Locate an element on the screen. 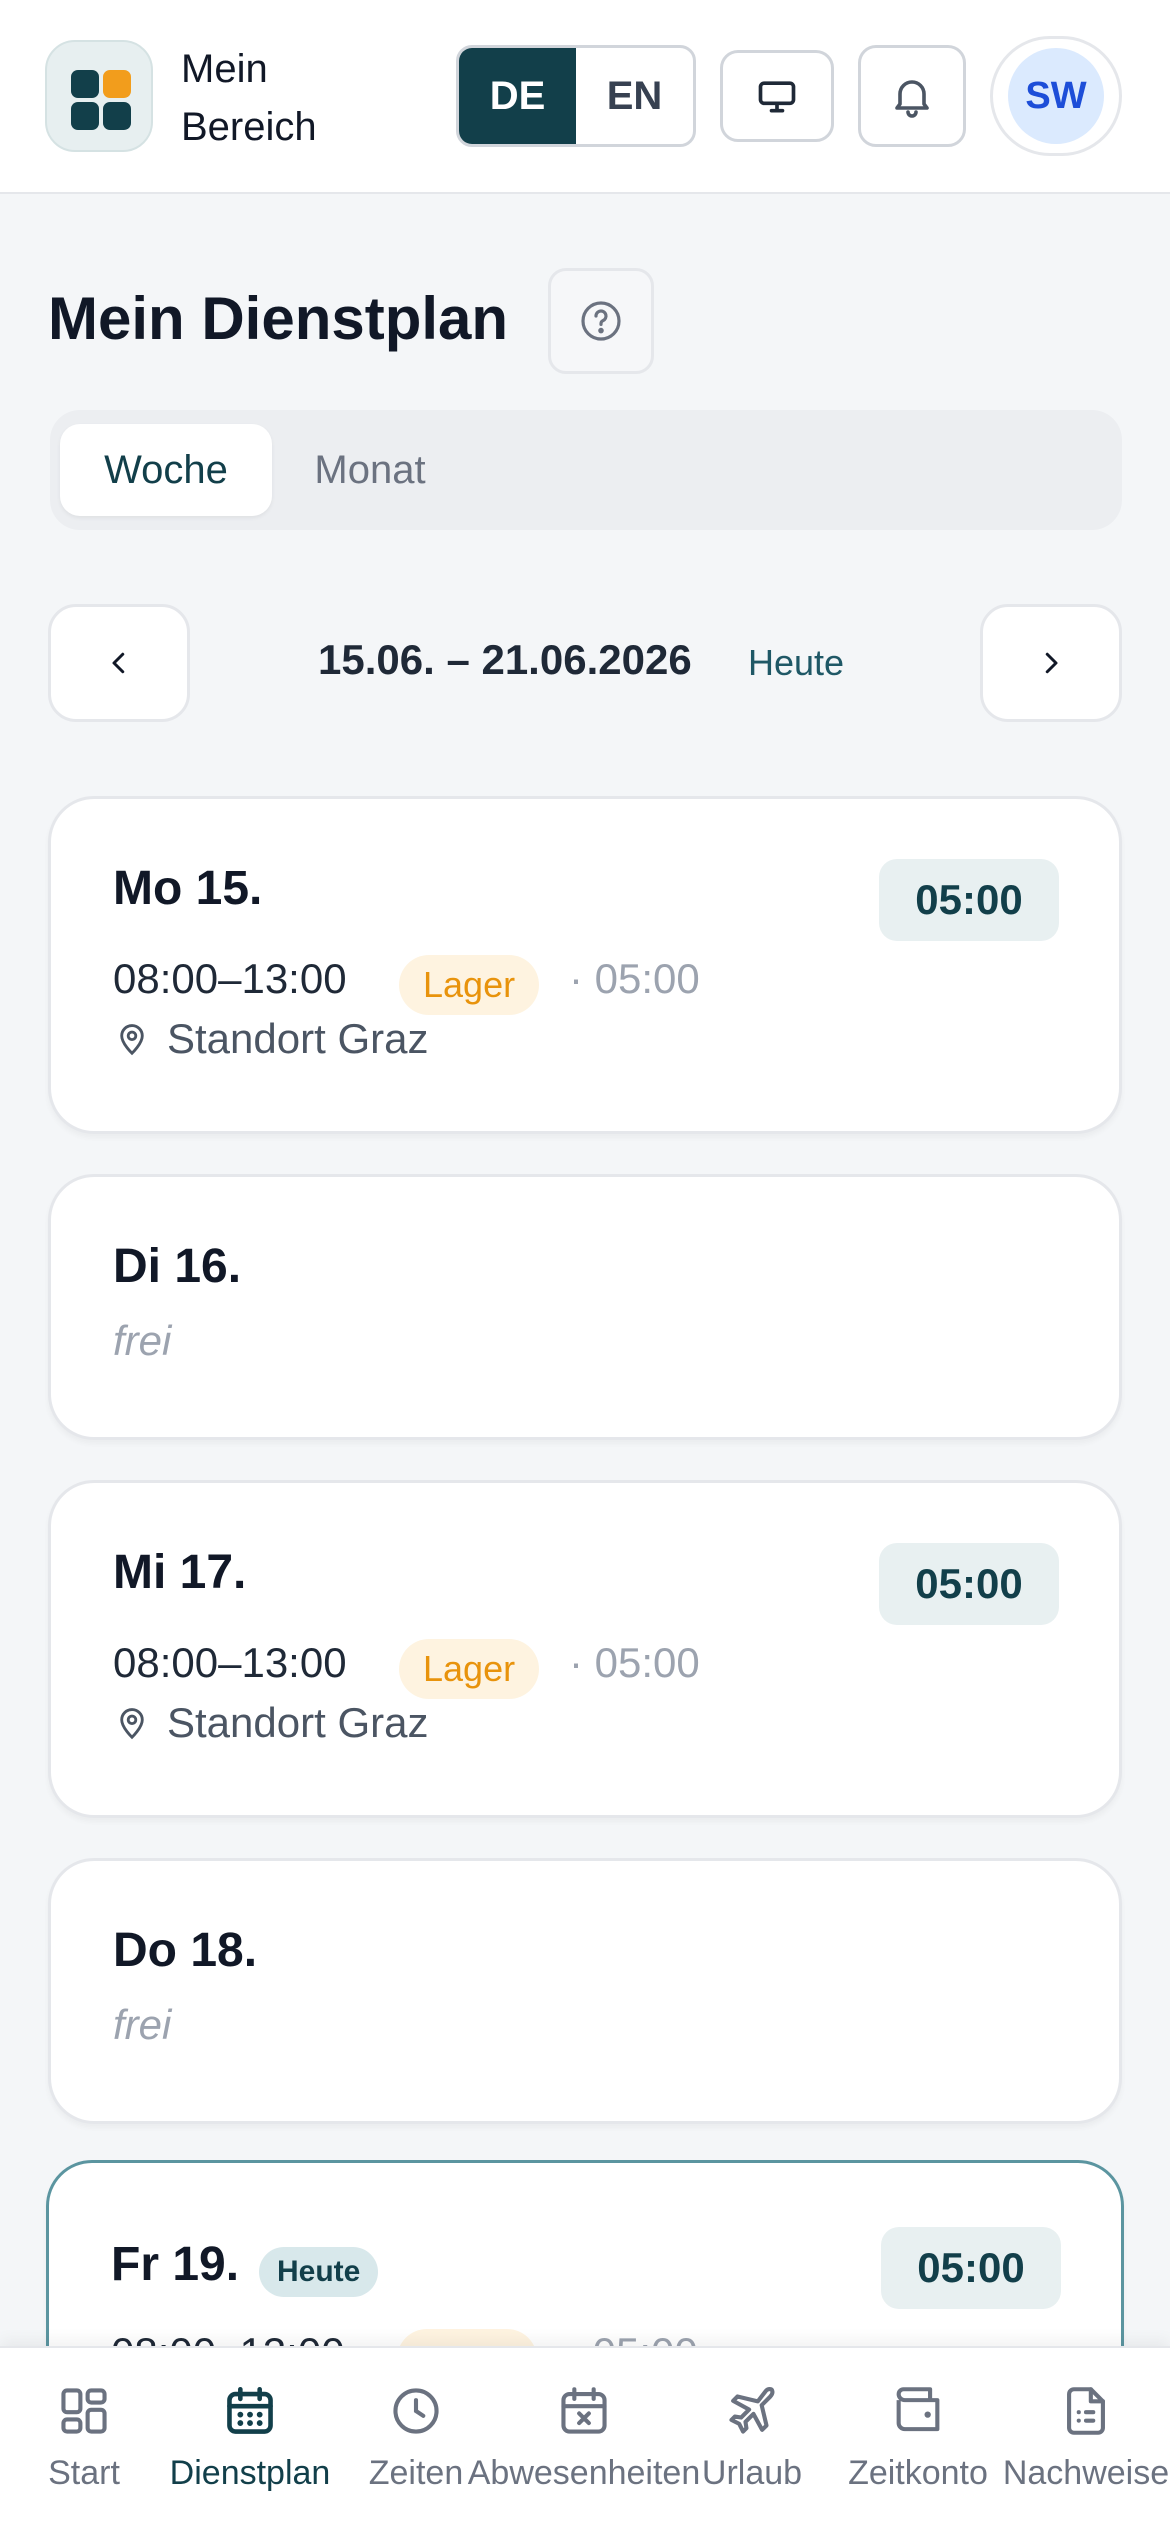  day-label: Mo 15. is located at coordinates (188, 888).